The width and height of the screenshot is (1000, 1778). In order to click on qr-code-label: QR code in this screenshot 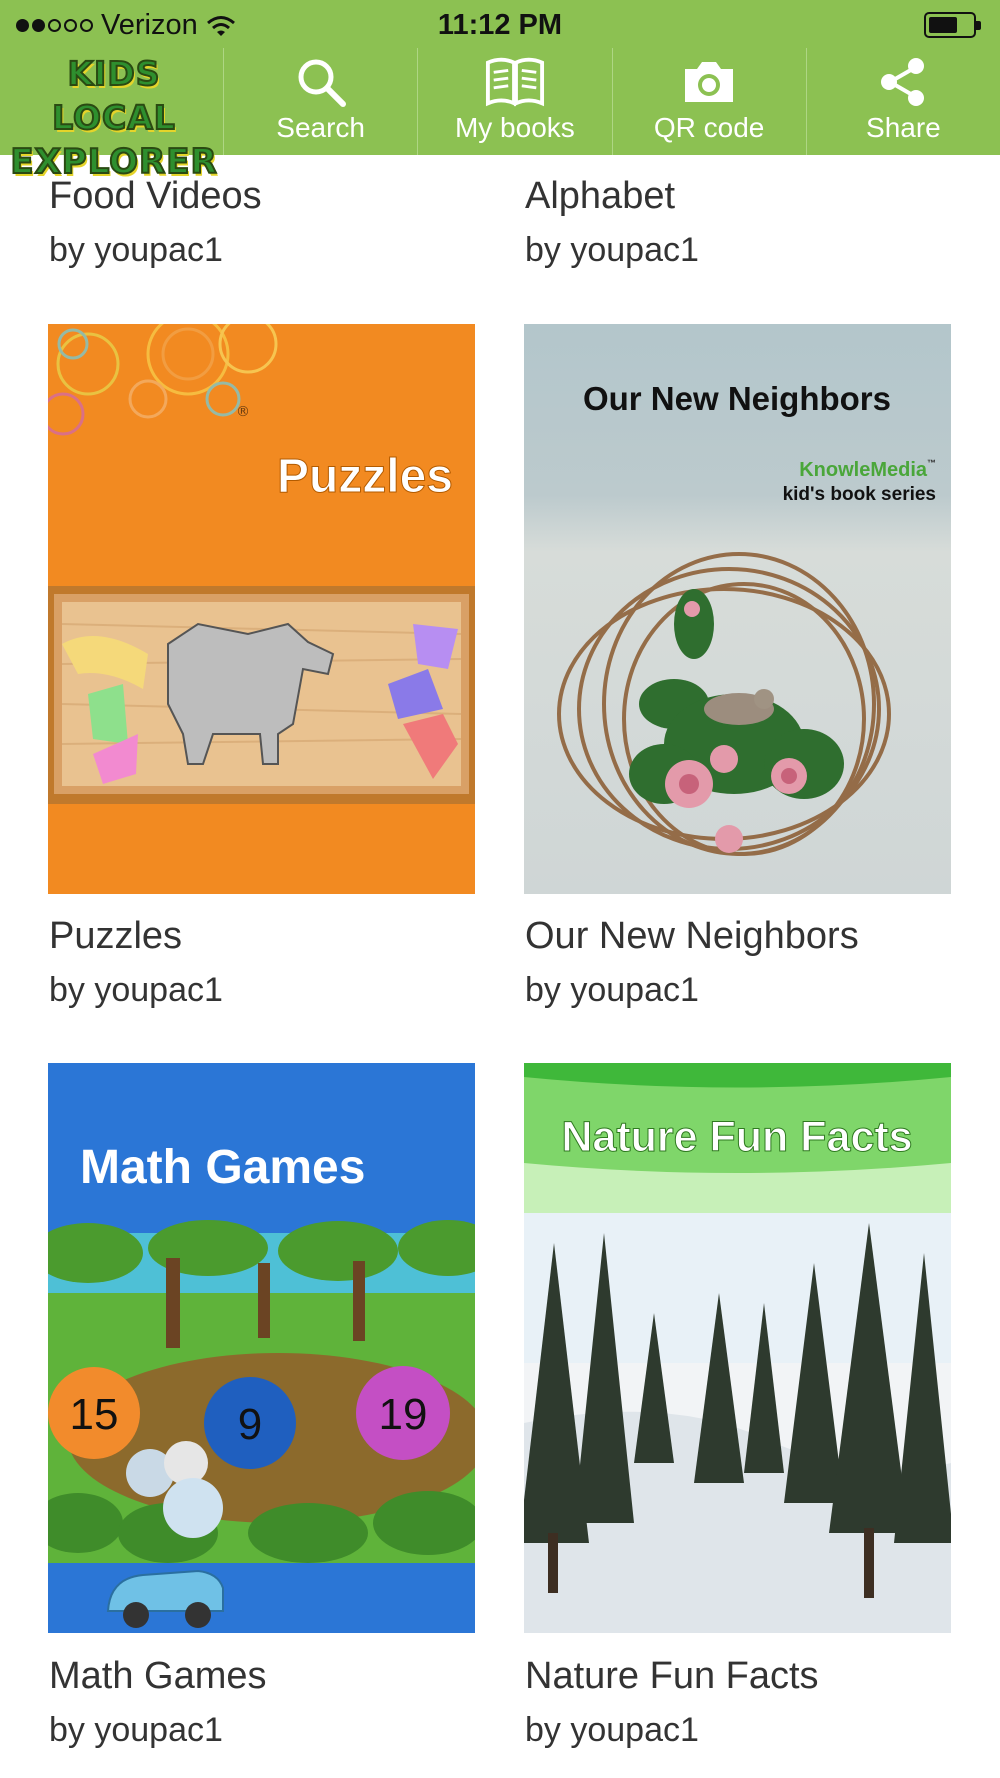, I will do `click(709, 127)`.